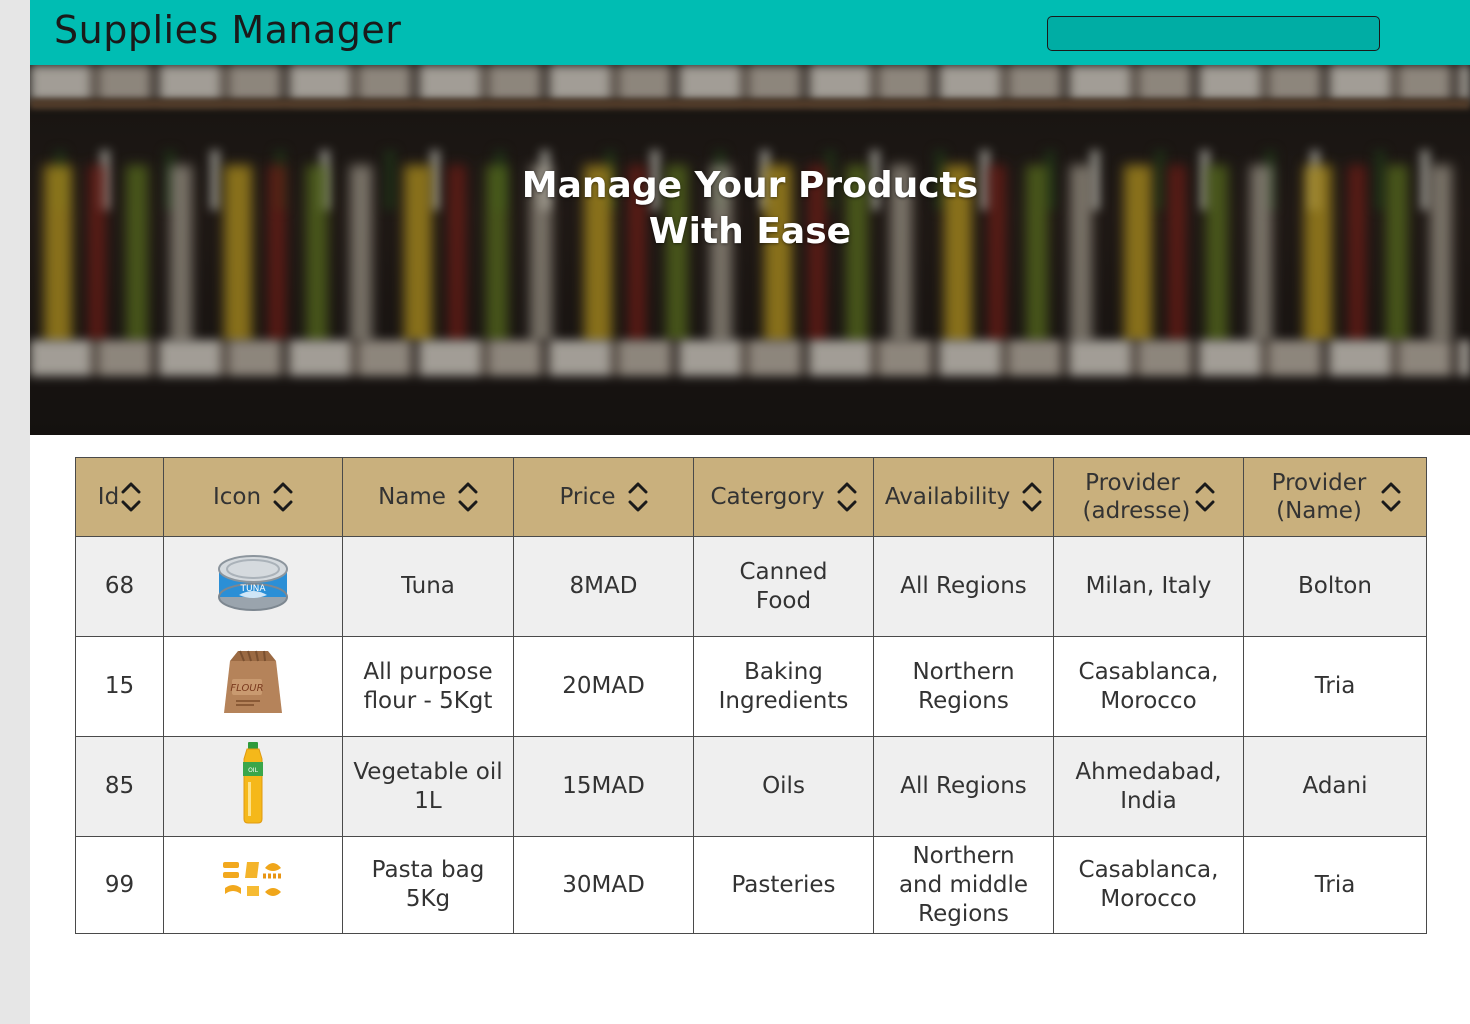  I want to click on id-text: 85, so click(119, 786).